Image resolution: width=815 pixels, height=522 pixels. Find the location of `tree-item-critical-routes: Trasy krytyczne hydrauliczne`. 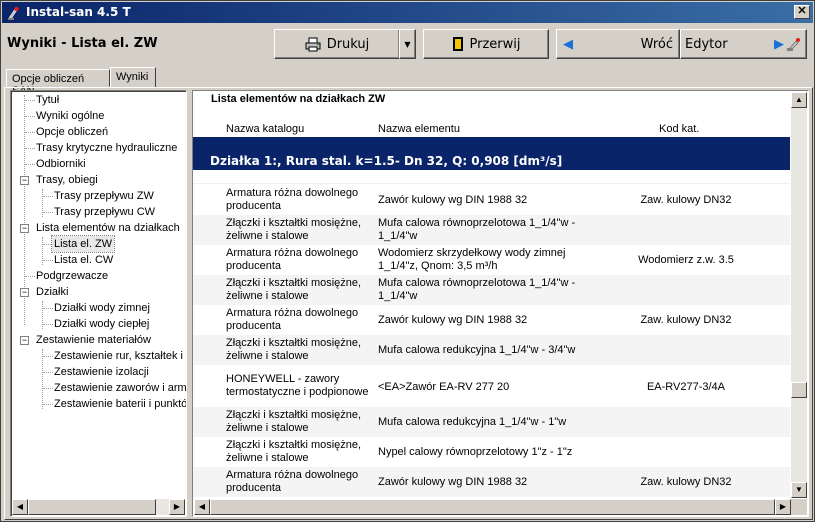

tree-item-critical-routes: Trasy krytyczne hydrauliczne is located at coordinates (106, 148).